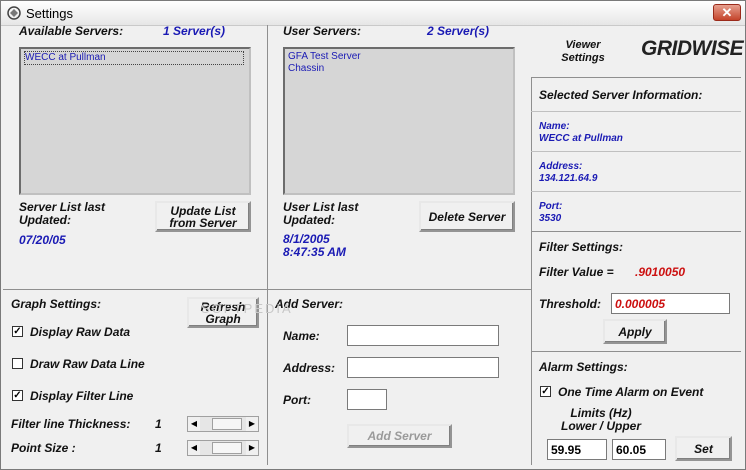 The height and width of the screenshot is (470, 746). I want to click on thickness-scrollbar: ◀ ▶, so click(223, 424).